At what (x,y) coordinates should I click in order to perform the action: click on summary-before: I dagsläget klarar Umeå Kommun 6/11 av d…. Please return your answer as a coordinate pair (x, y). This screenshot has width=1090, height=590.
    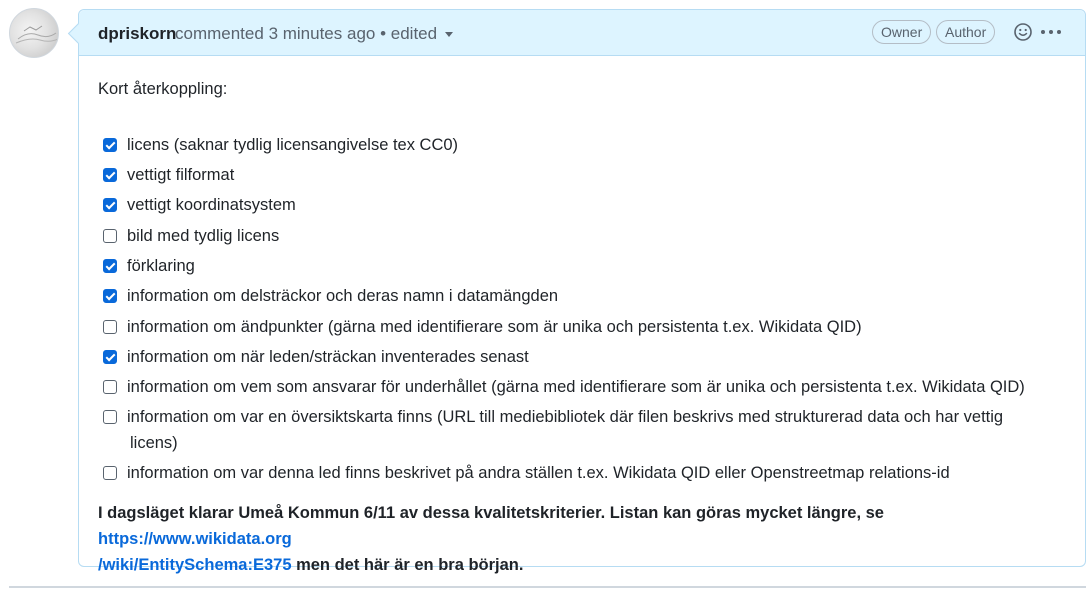
    Looking at the image, I should click on (491, 513).